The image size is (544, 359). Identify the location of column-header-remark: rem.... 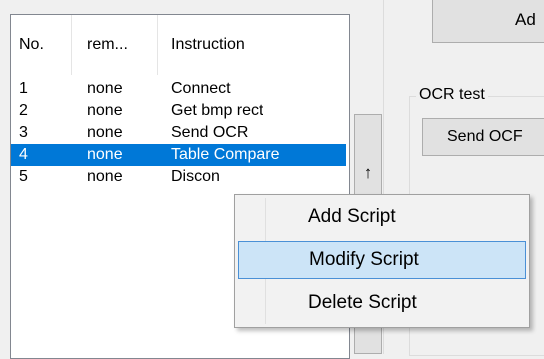
(120, 45).